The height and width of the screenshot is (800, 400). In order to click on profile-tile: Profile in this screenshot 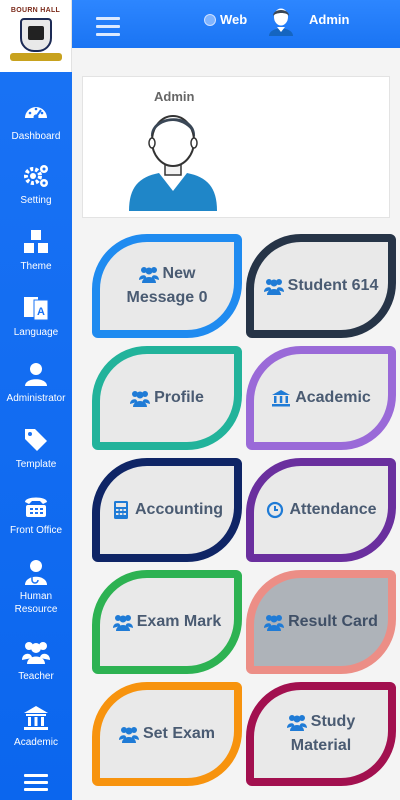, I will do `click(167, 398)`.